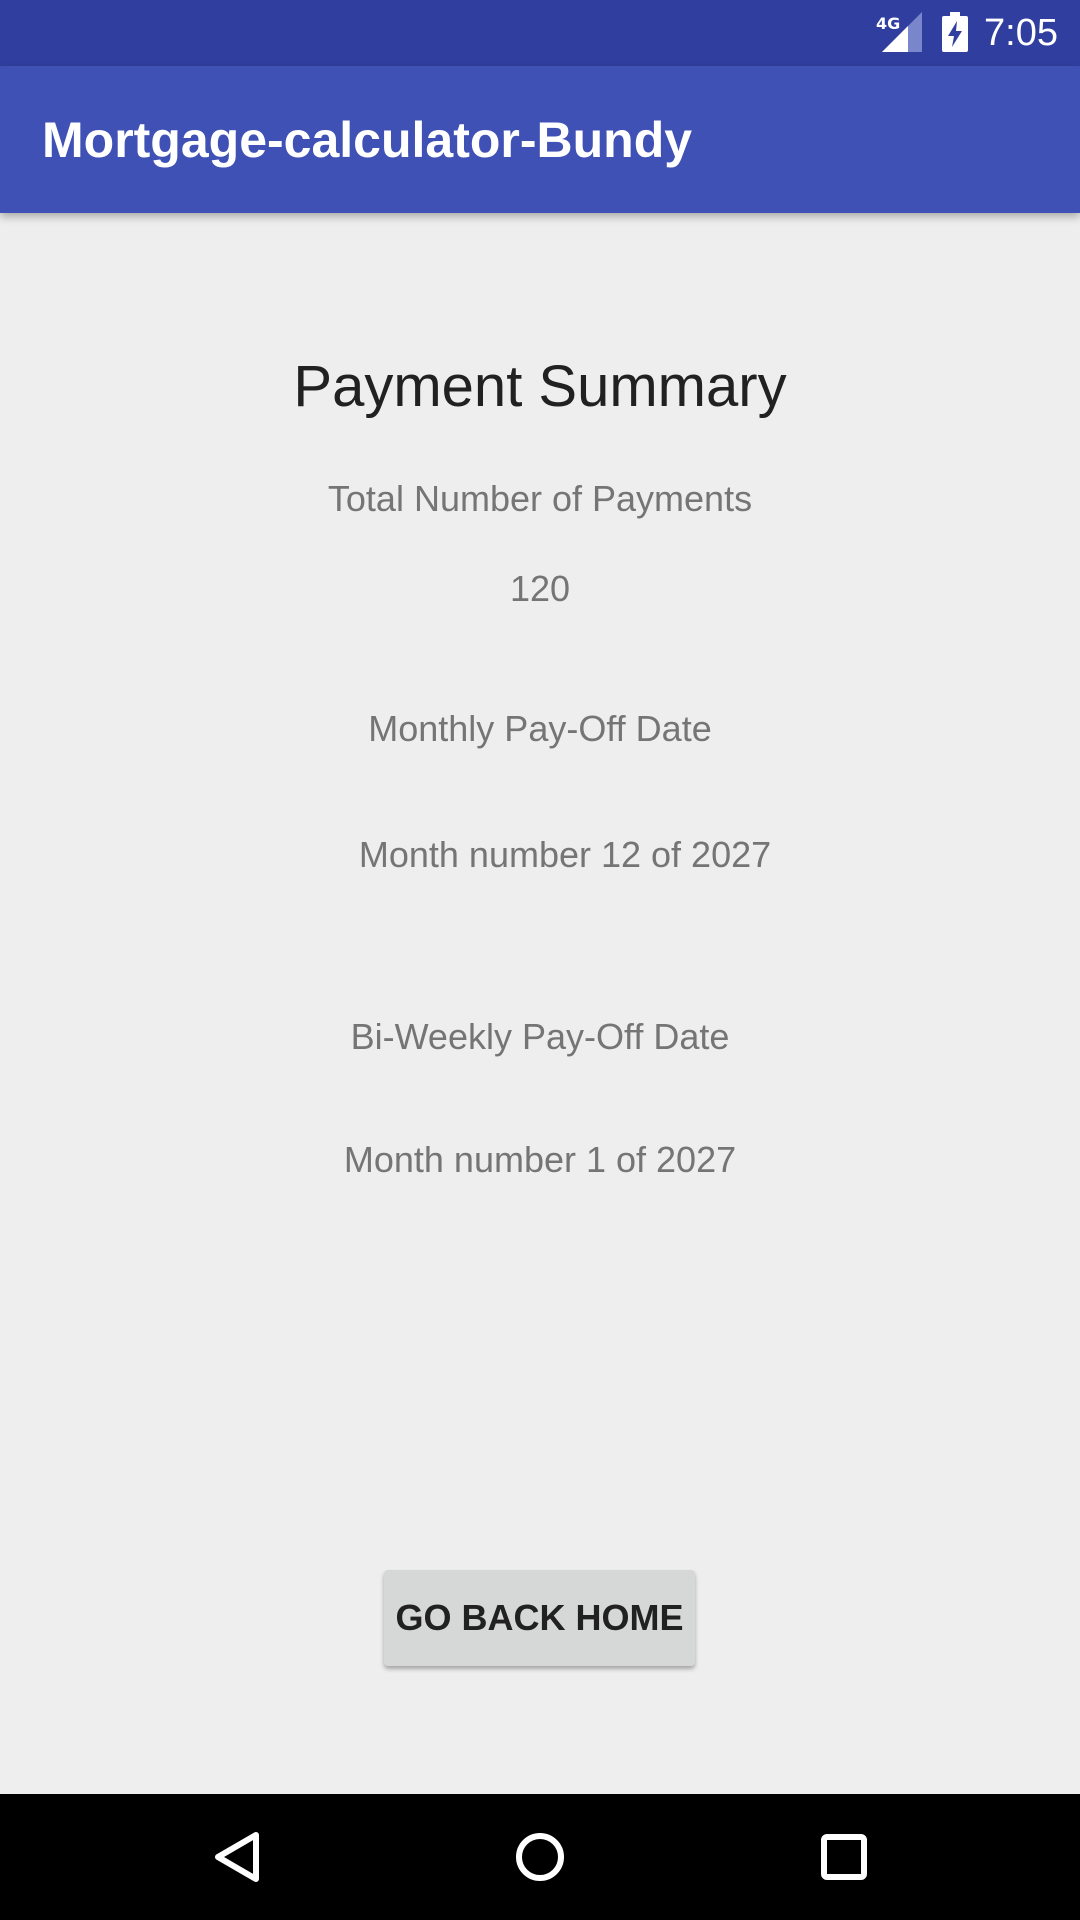 The image size is (1080, 1920). Describe the element at coordinates (540, 498) in the screenshot. I see `total-payments-label: Total Number of Payments` at that location.